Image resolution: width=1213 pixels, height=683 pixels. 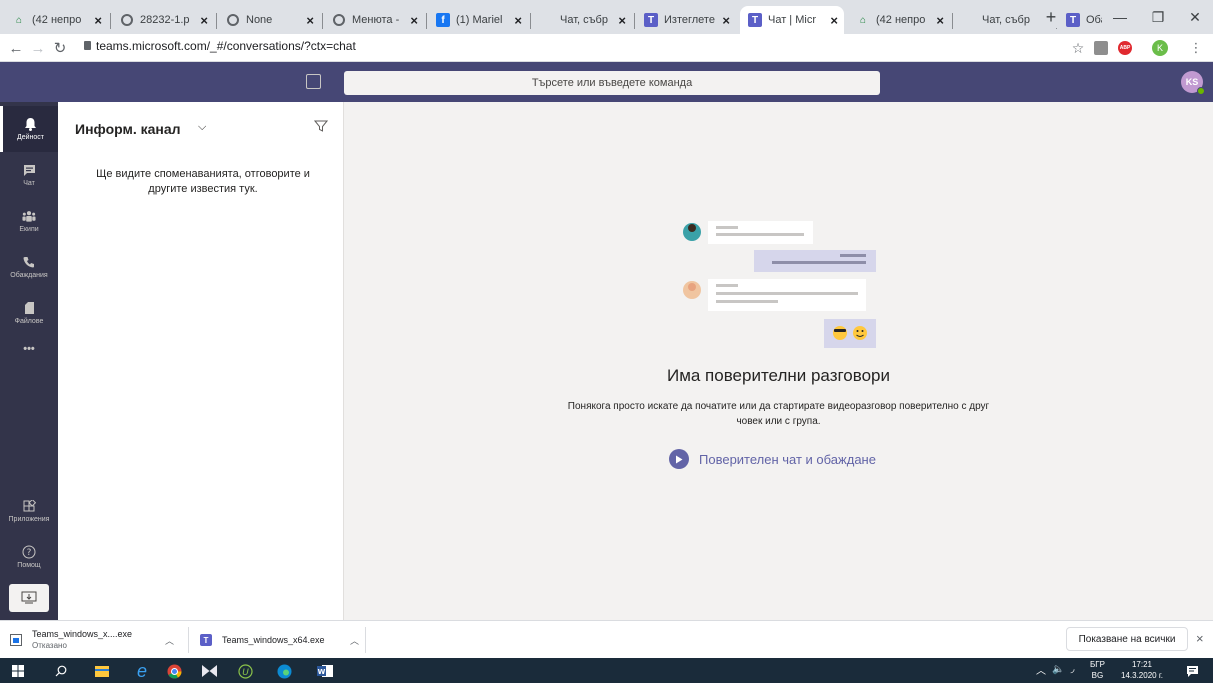 I want to click on facebook-icon: f, so click(x=443, y=20).